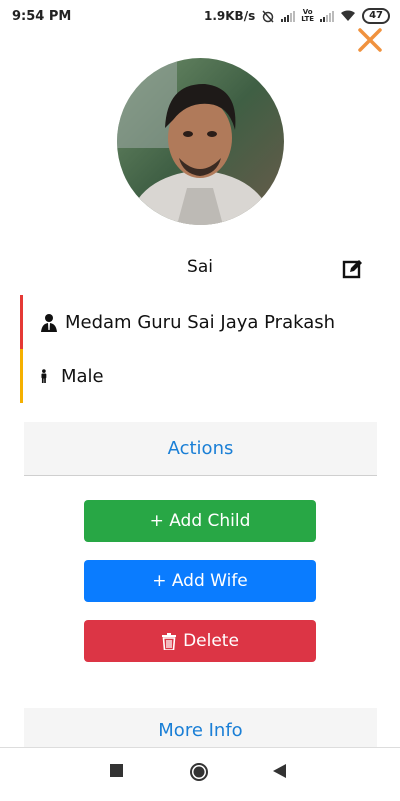 This screenshot has height=801, width=400. Describe the element at coordinates (49, 323) in the screenshot. I see `person-suit-icon` at that location.